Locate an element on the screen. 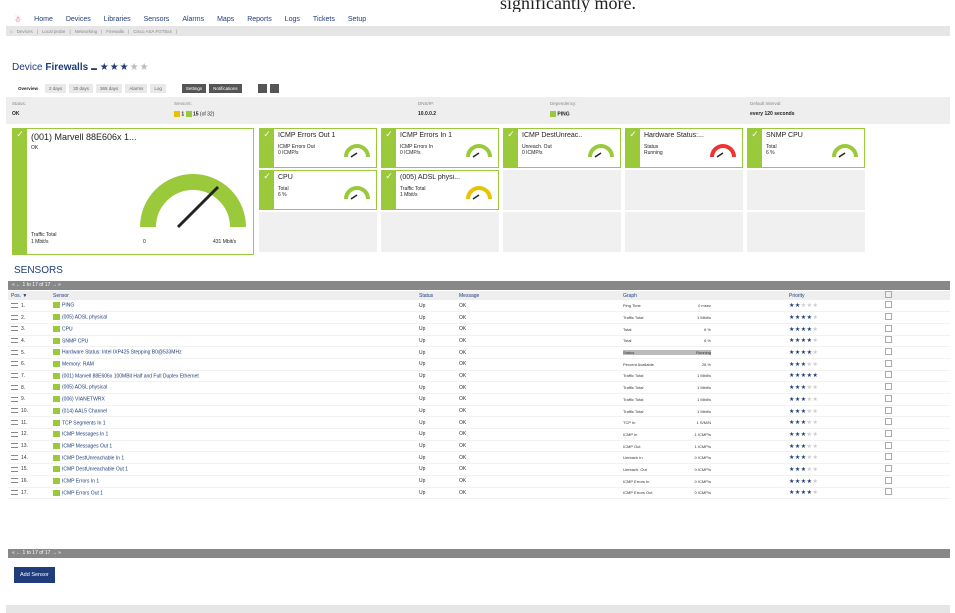  sensors-ok: 15 is located at coordinates (196, 114).